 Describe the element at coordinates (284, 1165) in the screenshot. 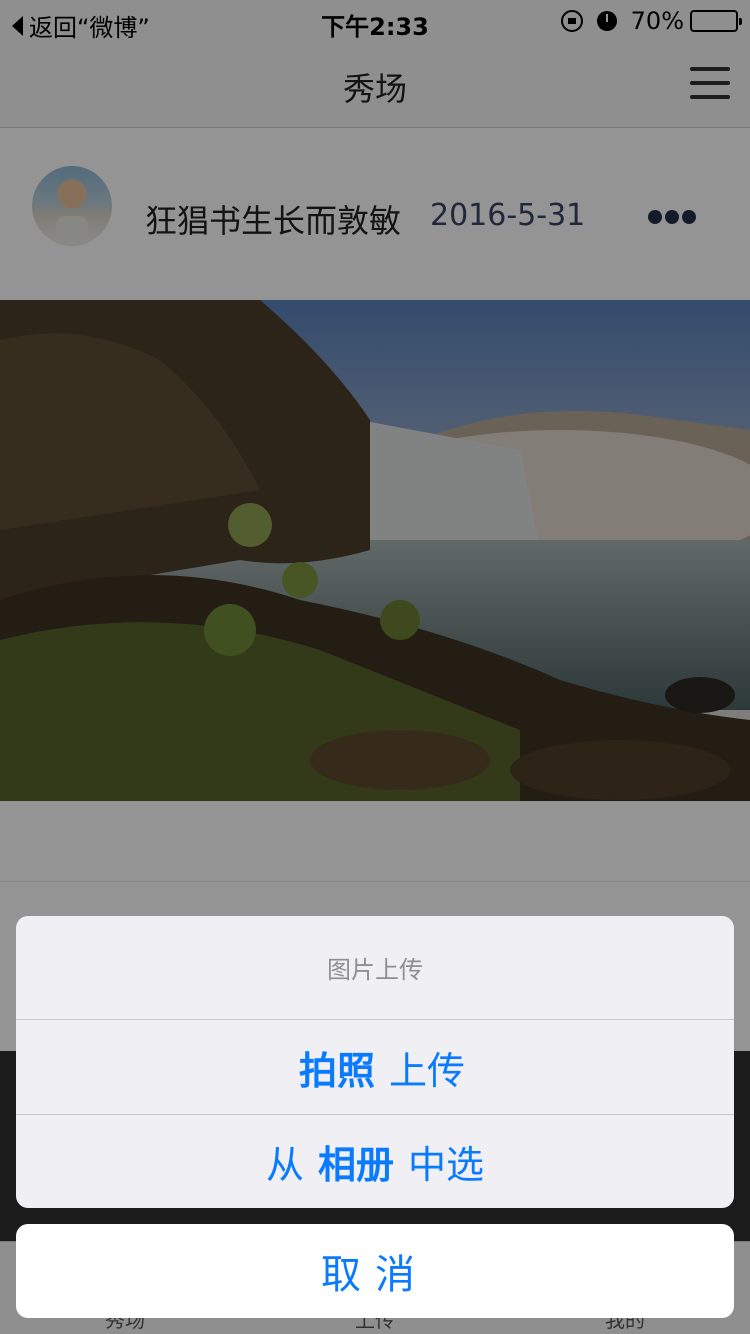

I see `album-pre-label: 从` at that location.